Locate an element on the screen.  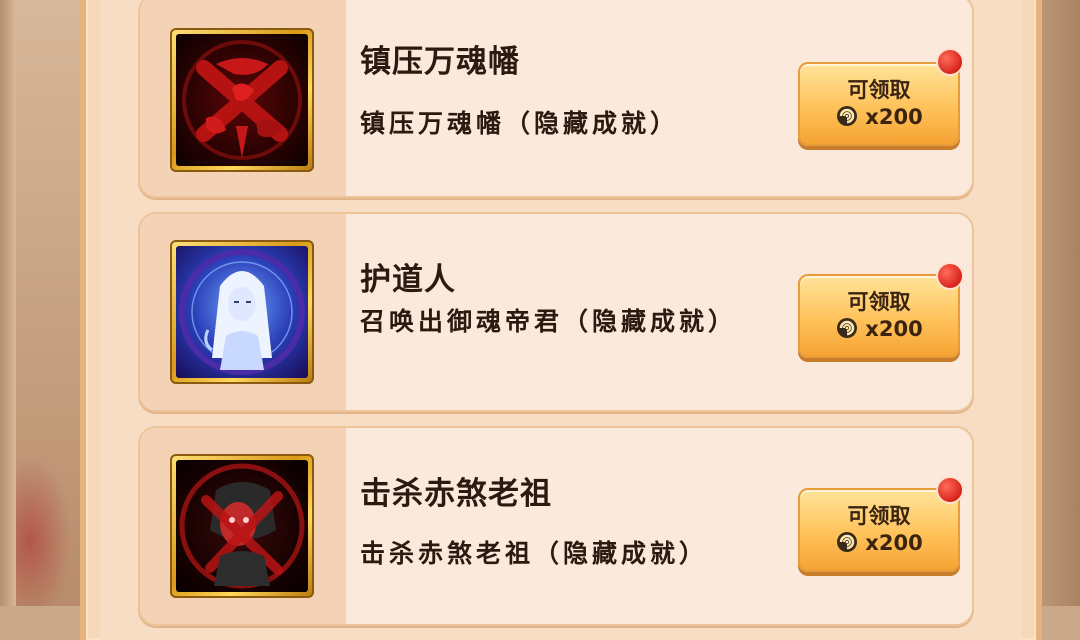
white-haired-immortal-portrait is located at coordinates (242, 312).